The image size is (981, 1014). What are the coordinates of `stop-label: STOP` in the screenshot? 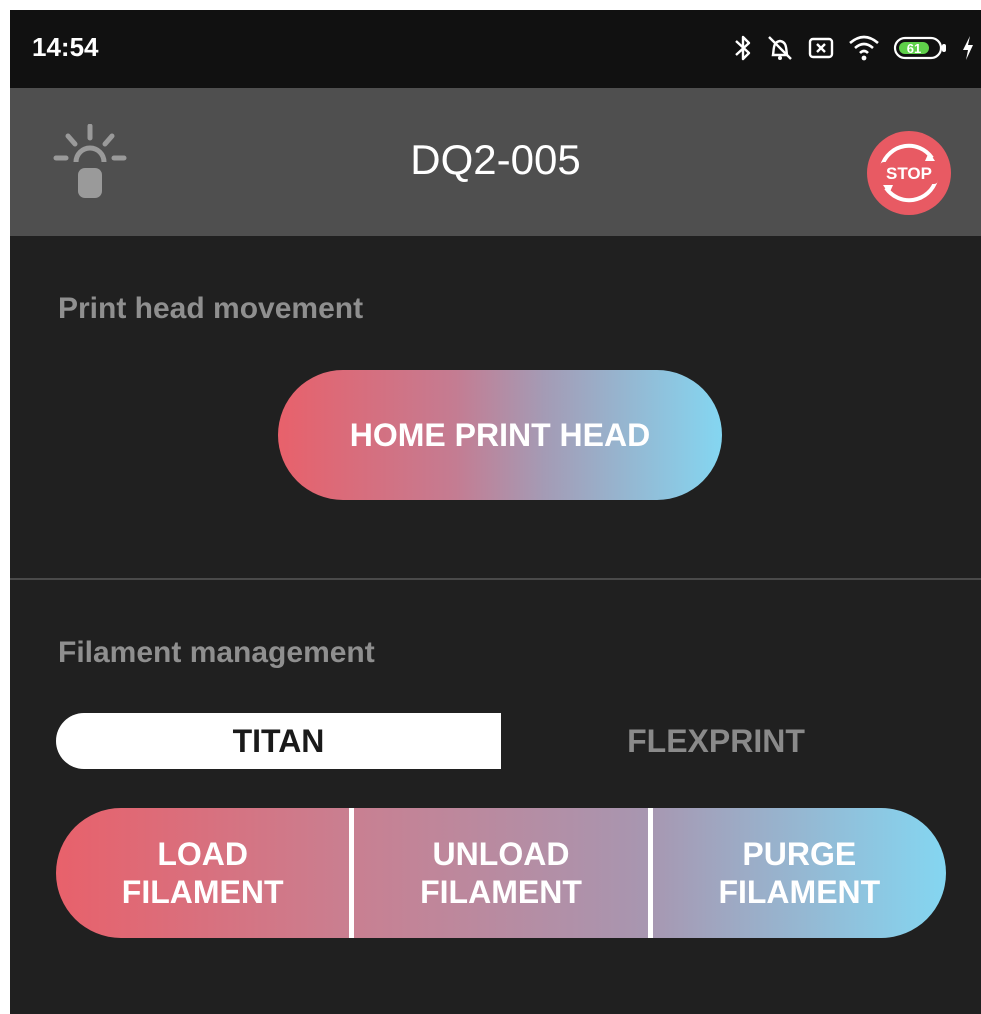 It's located at (909, 173).